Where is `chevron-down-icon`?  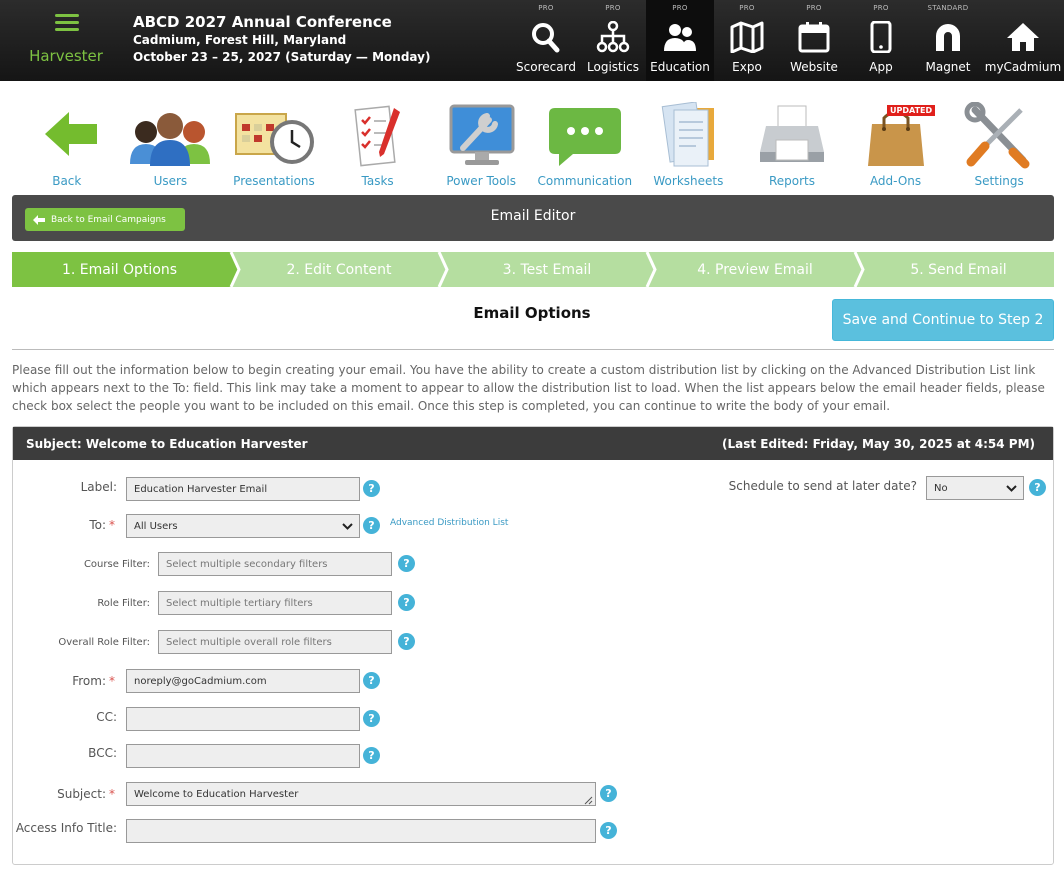
chevron-down-icon is located at coordinates (1011, 488).